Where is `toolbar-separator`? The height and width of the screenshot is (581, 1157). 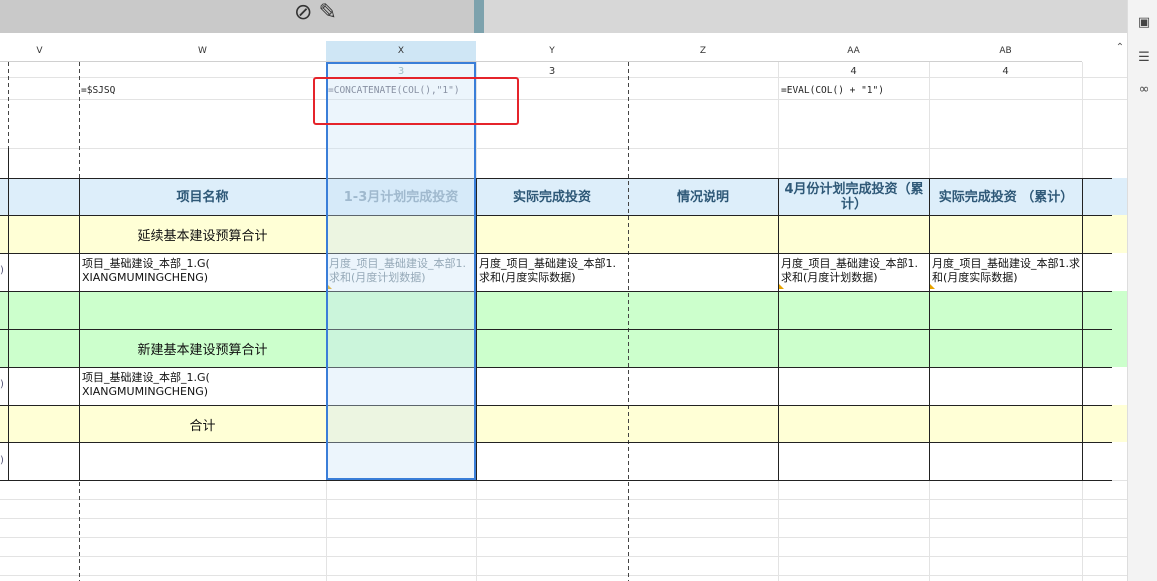
toolbar-separator is located at coordinates (479, 16).